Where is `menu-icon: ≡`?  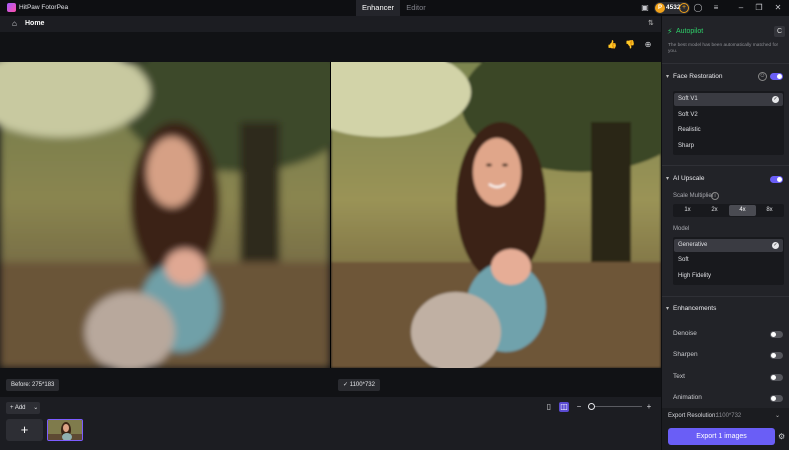 menu-icon: ≡ is located at coordinates (716, 8).